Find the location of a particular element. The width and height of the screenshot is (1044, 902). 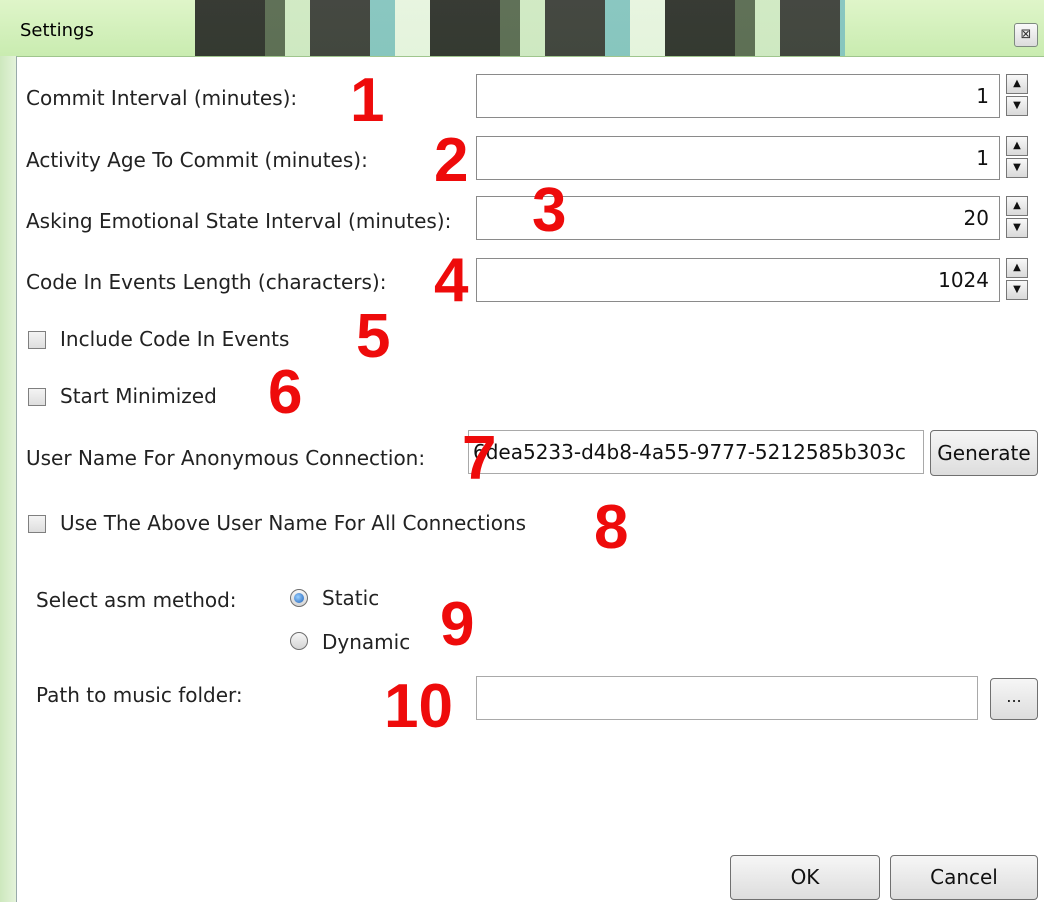

start-minimized-label: Start Minimized is located at coordinates (138, 396).